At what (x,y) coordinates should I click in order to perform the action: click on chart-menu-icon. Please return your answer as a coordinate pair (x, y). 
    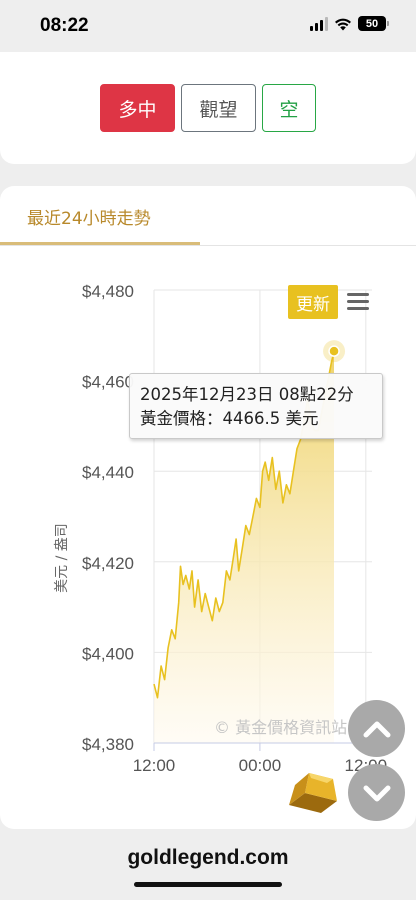
    Looking at the image, I should click on (358, 301).